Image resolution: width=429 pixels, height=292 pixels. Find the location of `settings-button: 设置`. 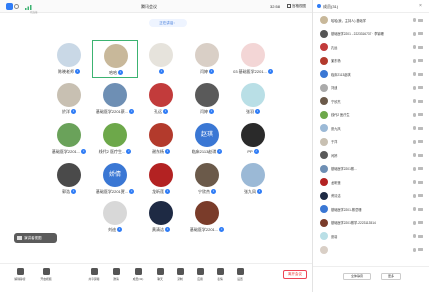

settings-button: 设置 is located at coordinates (240, 274).